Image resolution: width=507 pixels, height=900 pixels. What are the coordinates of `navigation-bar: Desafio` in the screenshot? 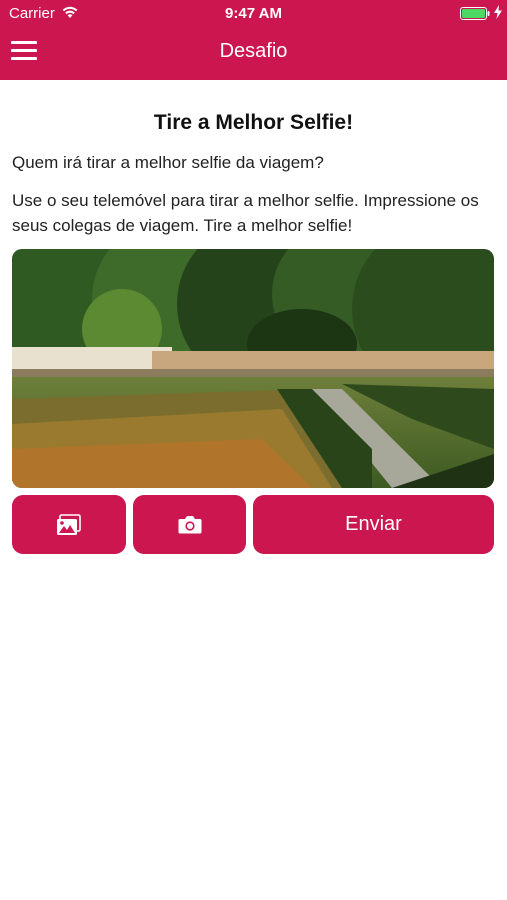 It's located at (253, 54).